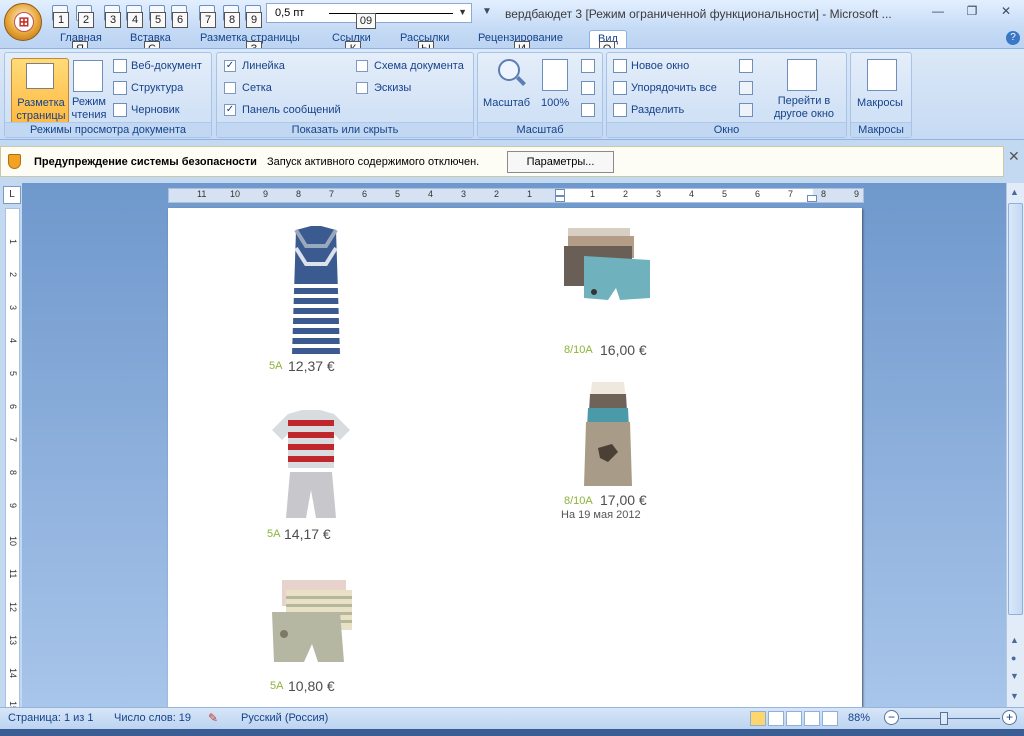  I want to click on office-button: ⊞, so click(23, 22).